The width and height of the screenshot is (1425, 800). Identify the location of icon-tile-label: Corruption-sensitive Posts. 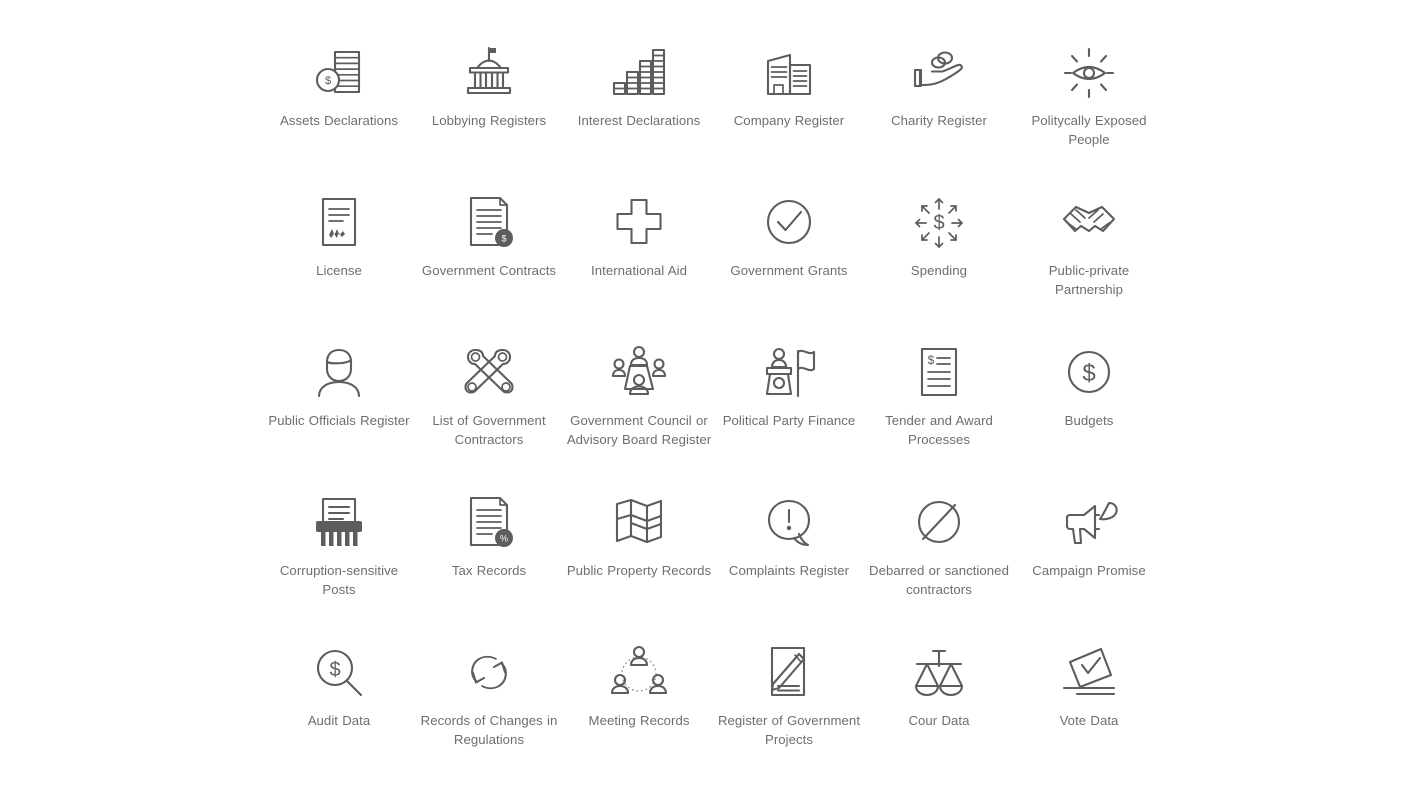
(339, 580).